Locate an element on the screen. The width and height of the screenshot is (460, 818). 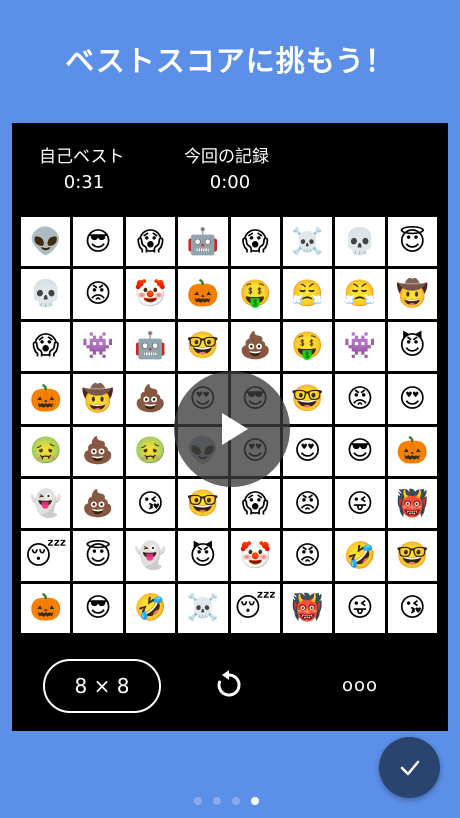
best-score-value: 0:31 is located at coordinates (84, 182).